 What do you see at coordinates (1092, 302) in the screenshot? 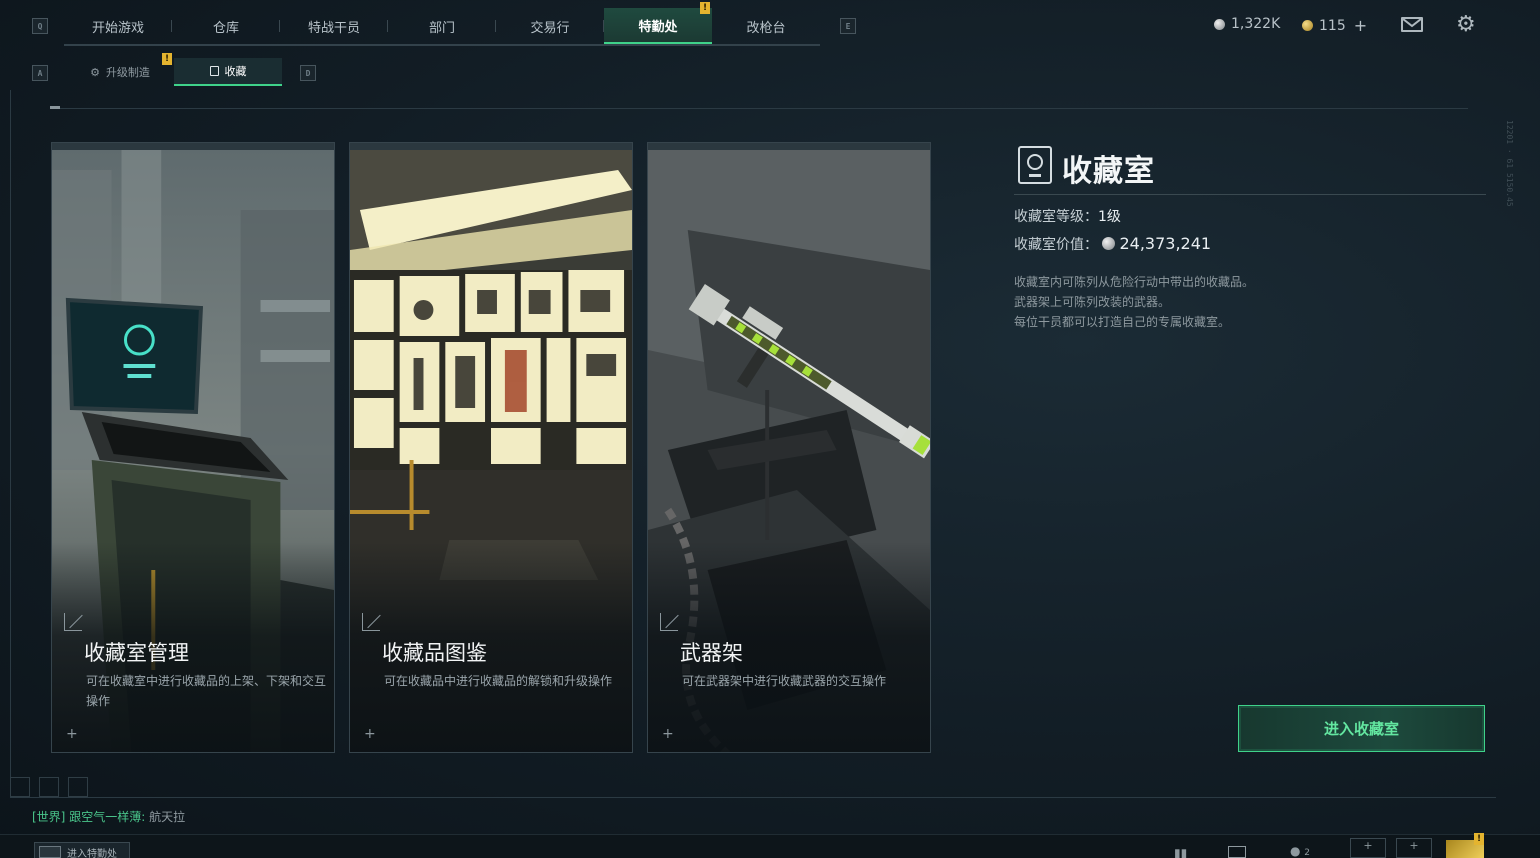
I see `info-desc-line: 武器架上可陈列改装的武器。` at bounding box center [1092, 302].